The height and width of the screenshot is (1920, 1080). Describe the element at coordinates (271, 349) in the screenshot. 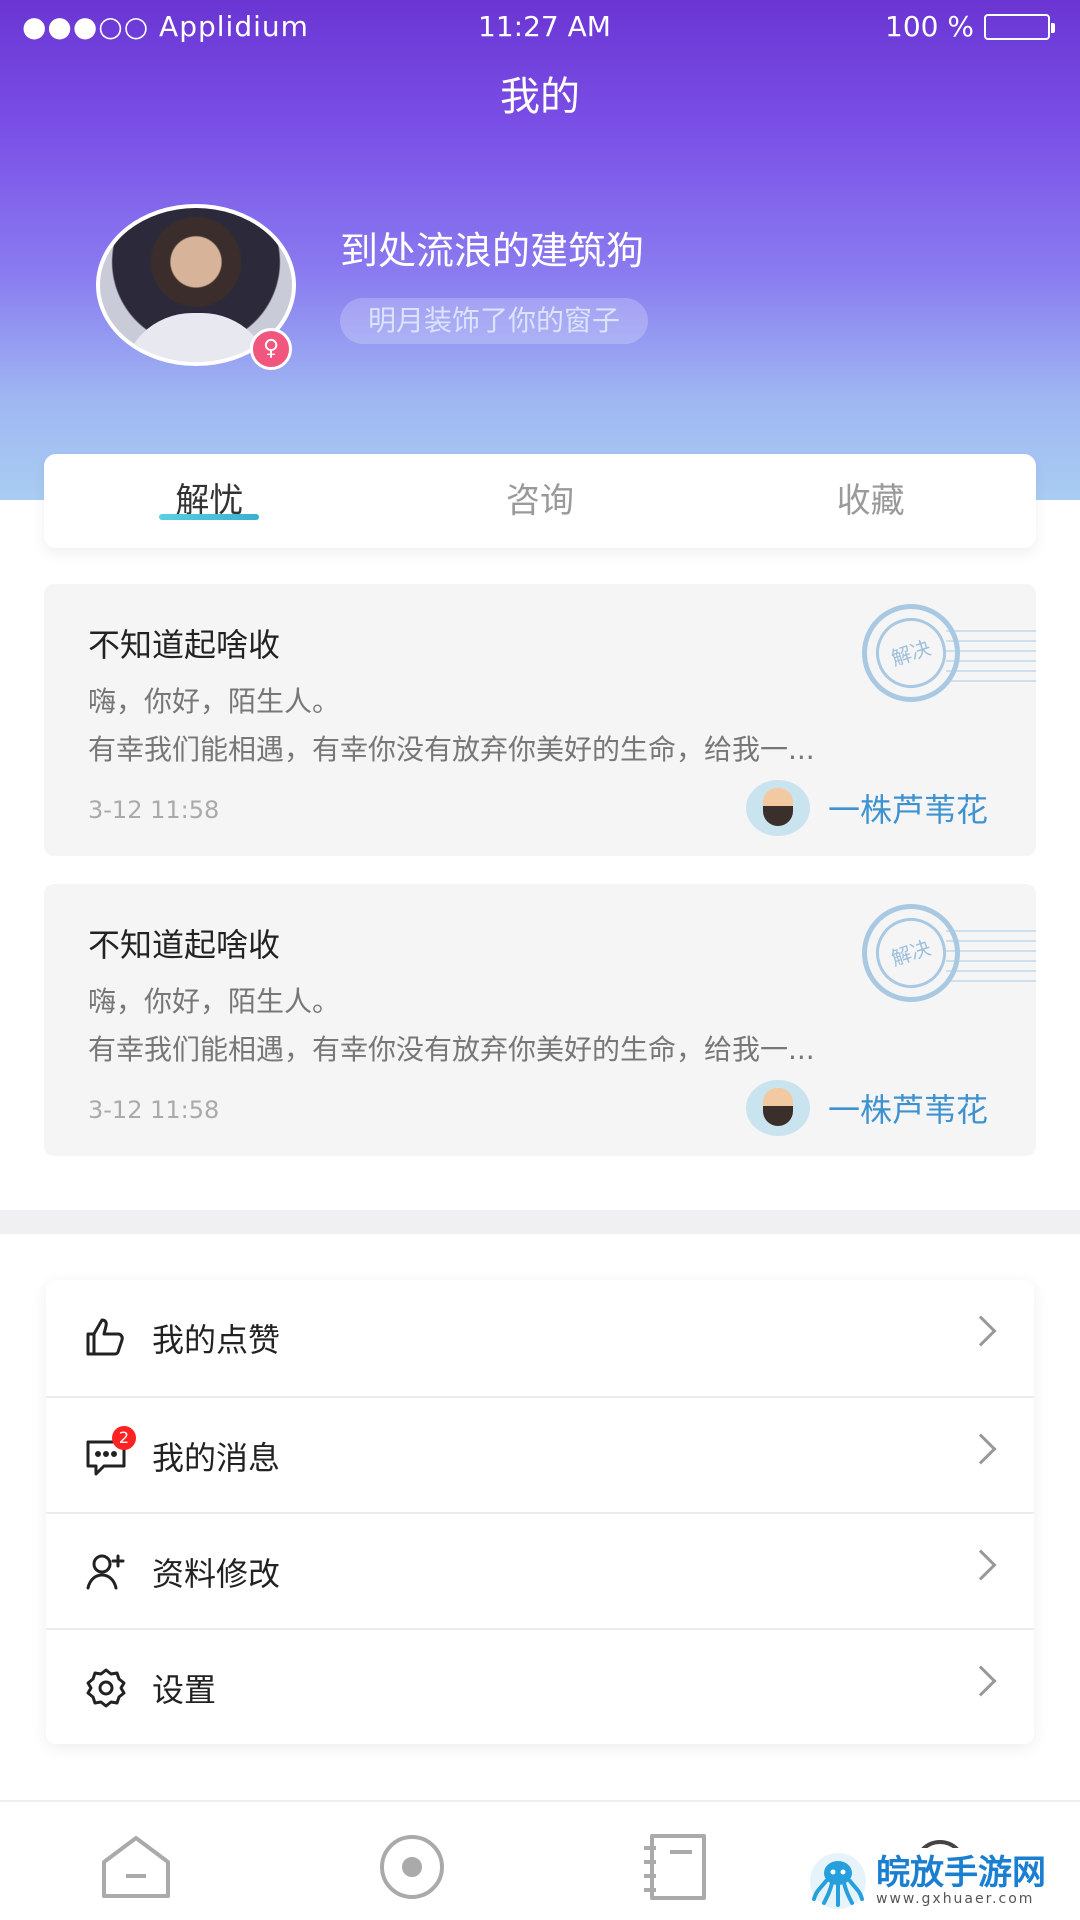

I see `female-icon: ♀` at that location.